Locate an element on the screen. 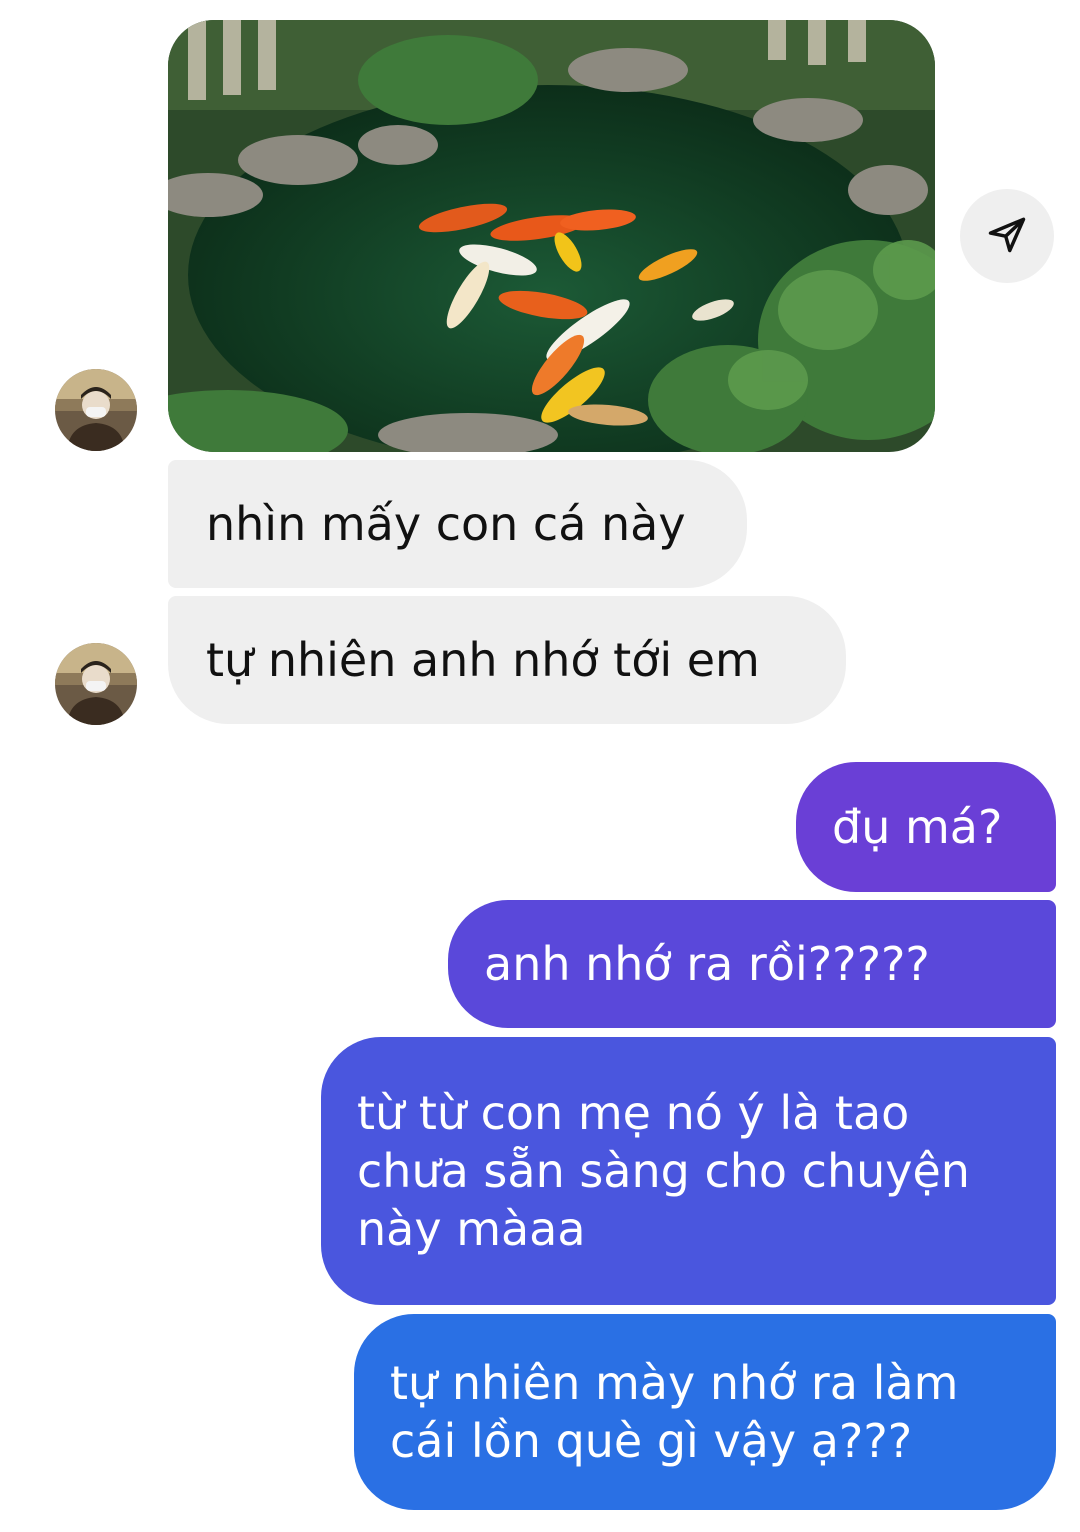 This screenshot has height=1532, width=1080. share-button is located at coordinates (1007, 236).